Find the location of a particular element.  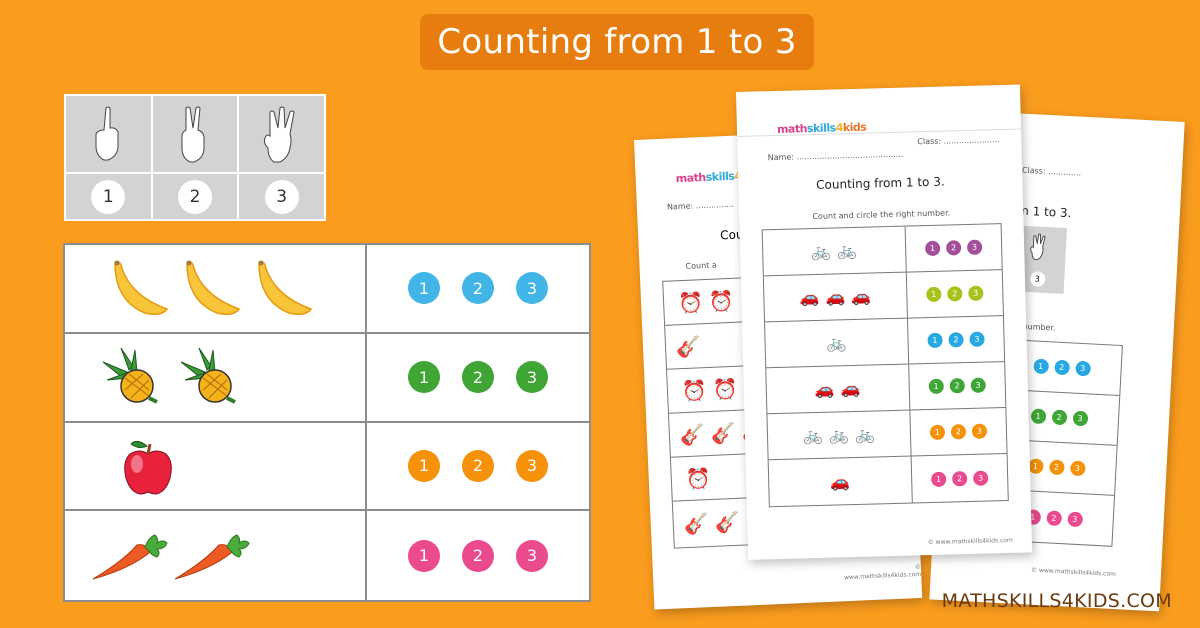

page-title: Counting from 1 to 3 is located at coordinates (617, 42).